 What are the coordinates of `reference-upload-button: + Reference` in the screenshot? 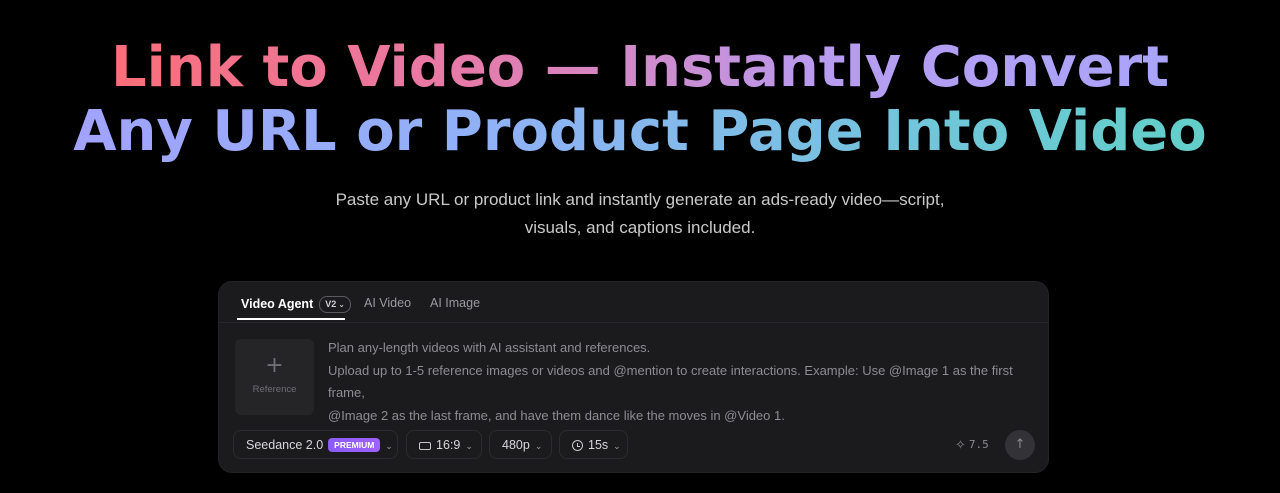 It's located at (274, 377).